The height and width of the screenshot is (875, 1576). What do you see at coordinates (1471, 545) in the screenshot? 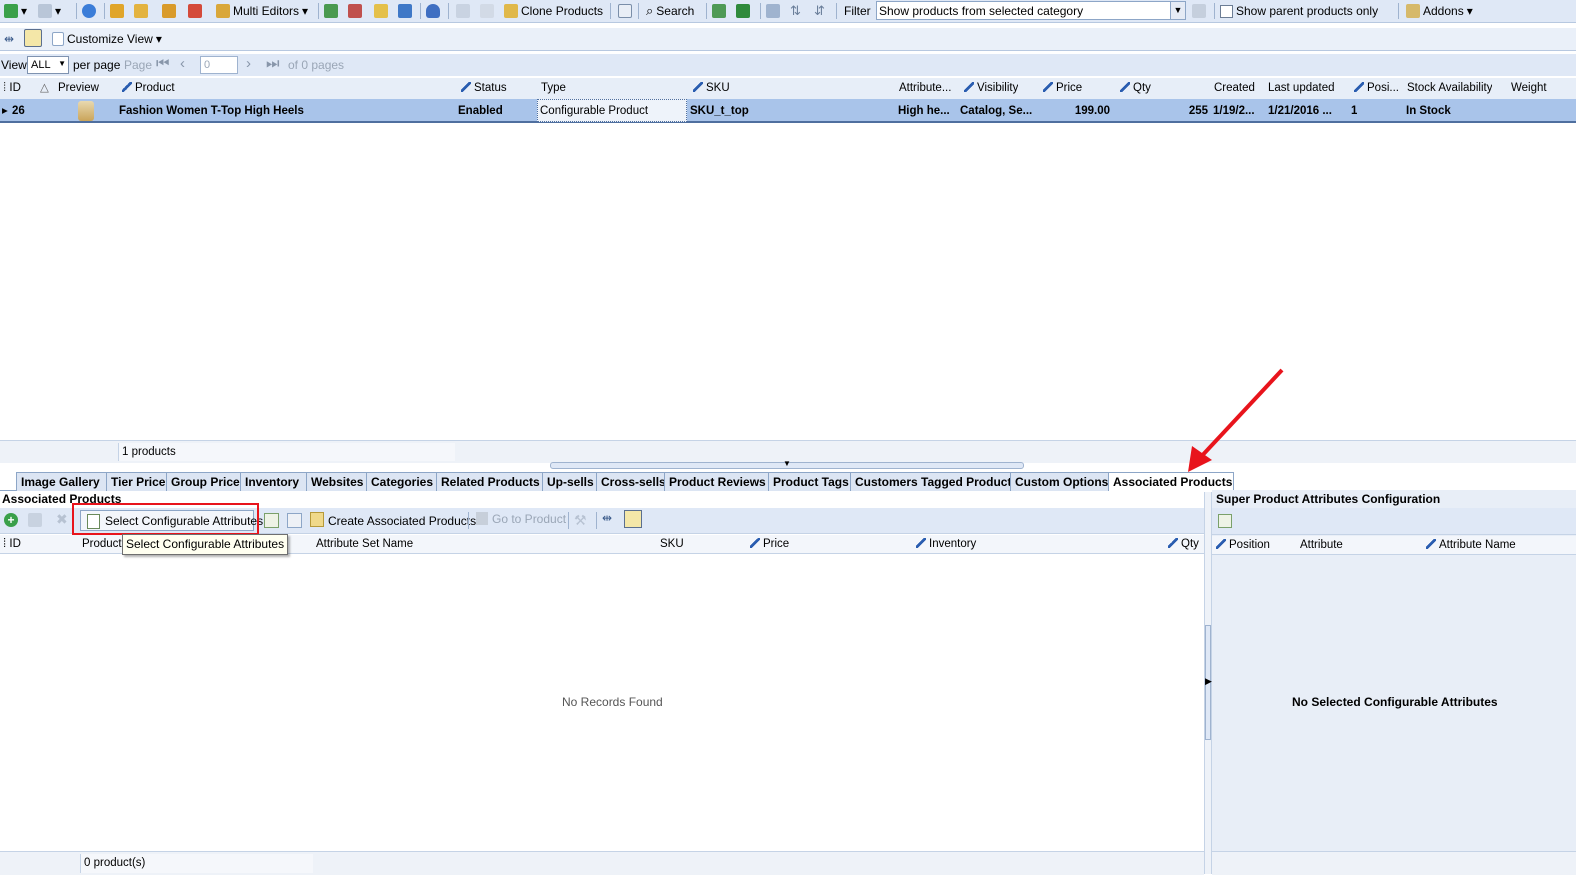
I see `super-col-attribute-name: Attribute Name` at bounding box center [1471, 545].